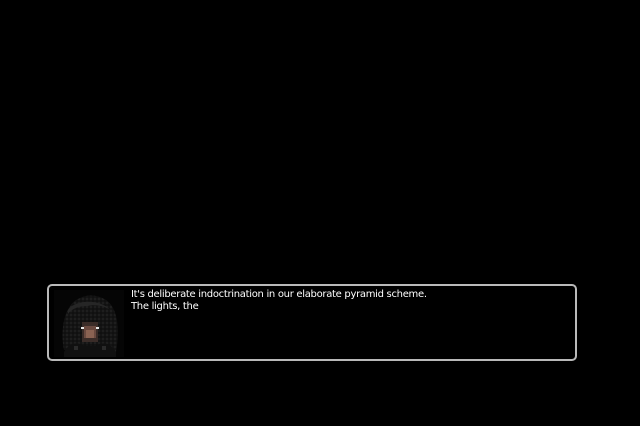  I want to click on dialogue-line-2: The lights, the, so click(165, 306).